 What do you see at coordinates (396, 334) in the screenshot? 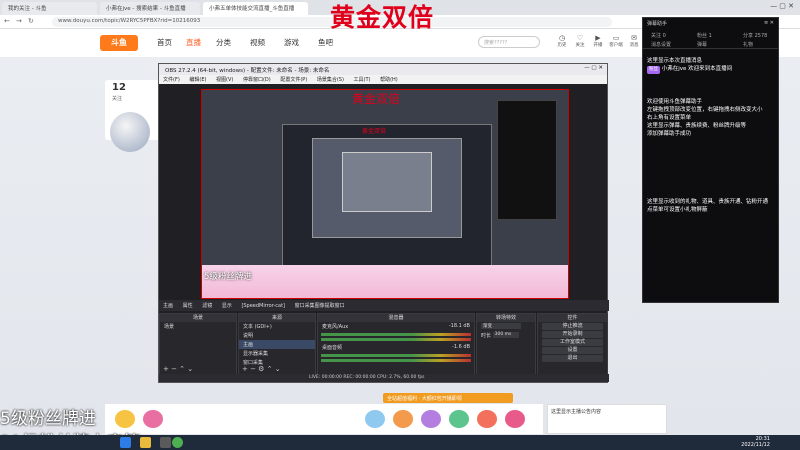
I see `volume-meter` at bounding box center [396, 334].